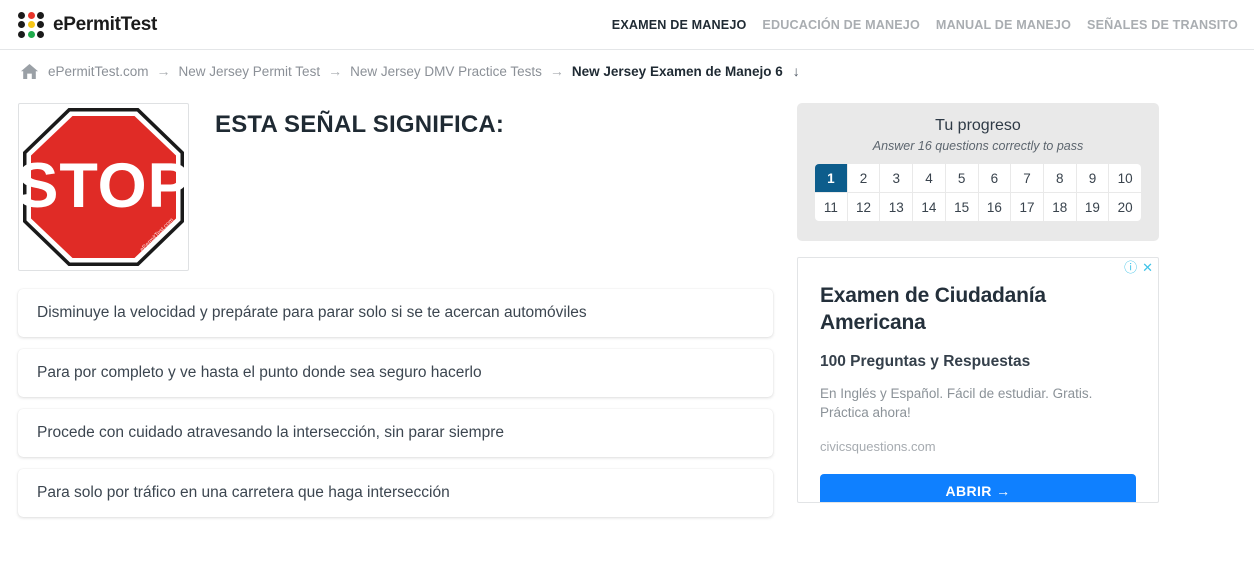  I want to click on nav-item-senales-de-transito: SEÑALES DE TRANSITO, so click(1162, 25).